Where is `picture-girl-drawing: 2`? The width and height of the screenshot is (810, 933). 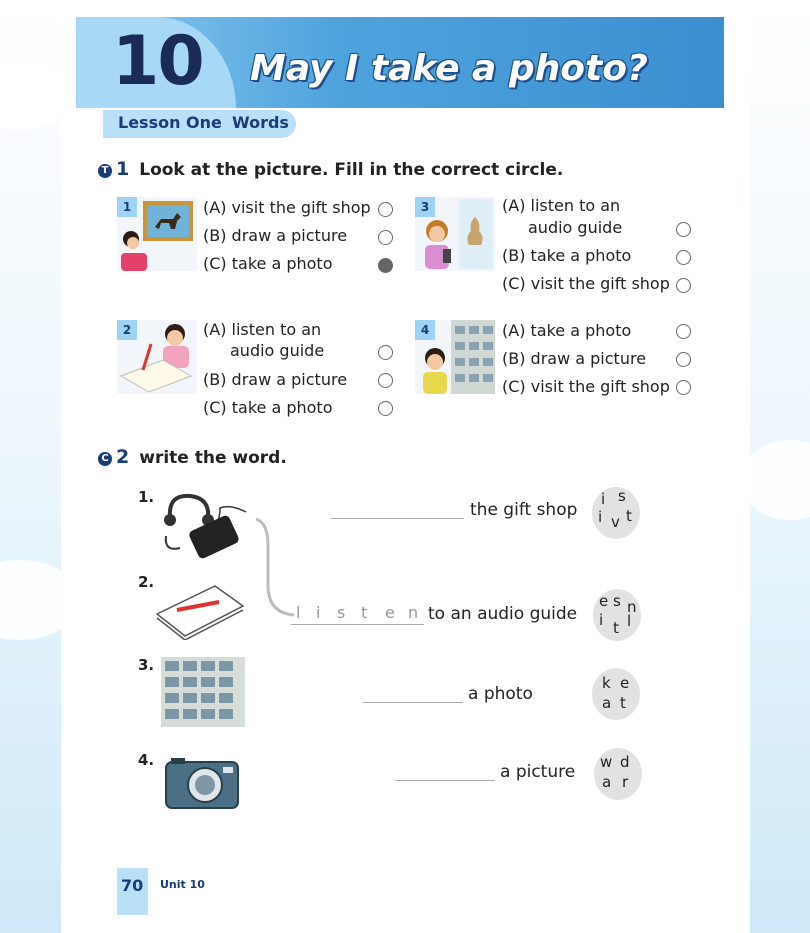
picture-girl-drawing: 2 is located at coordinates (157, 357).